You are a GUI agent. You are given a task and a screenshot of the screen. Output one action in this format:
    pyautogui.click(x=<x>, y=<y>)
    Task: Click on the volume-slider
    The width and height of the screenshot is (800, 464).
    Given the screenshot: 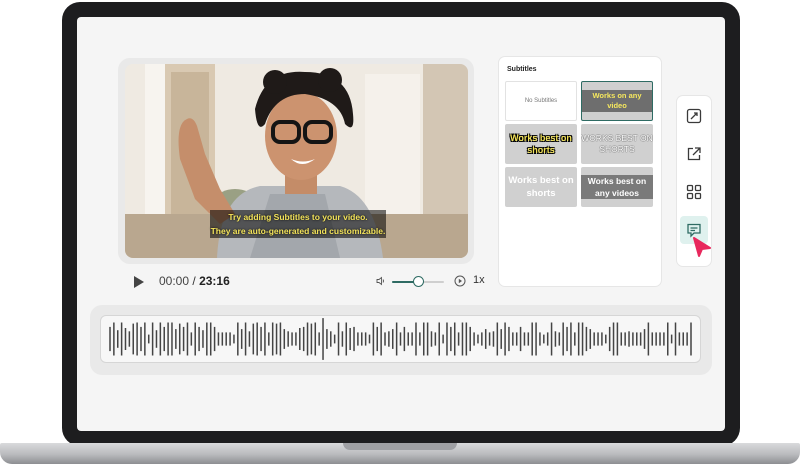 What is the action you would take?
    pyautogui.click(x=418, y=281)
    